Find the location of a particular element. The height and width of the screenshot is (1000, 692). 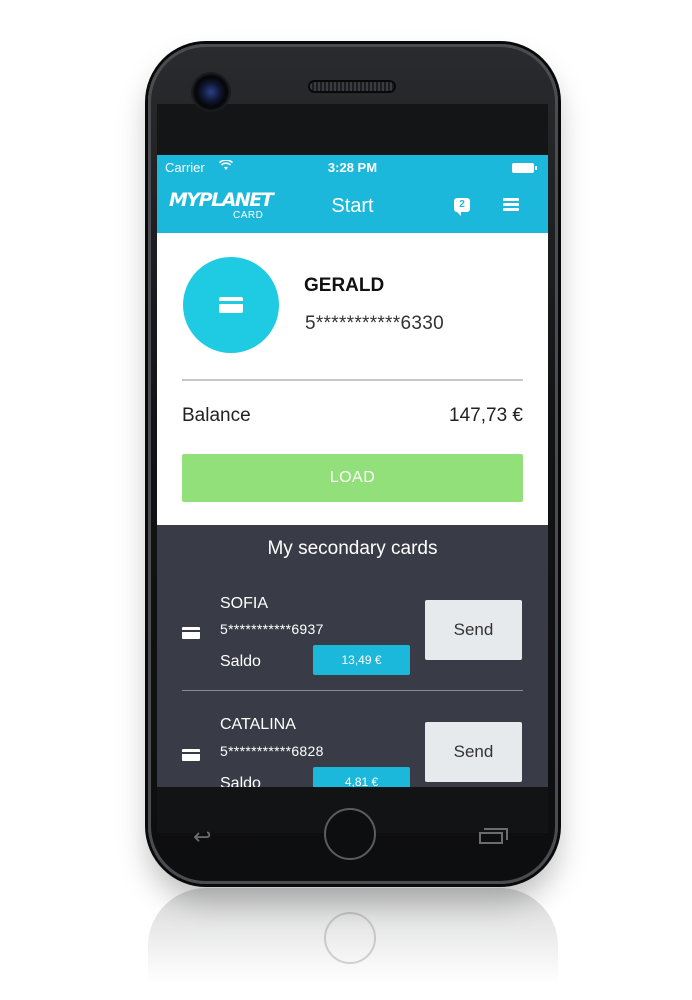

card-number: 5***********6330 is located at coordinates (374, 323).